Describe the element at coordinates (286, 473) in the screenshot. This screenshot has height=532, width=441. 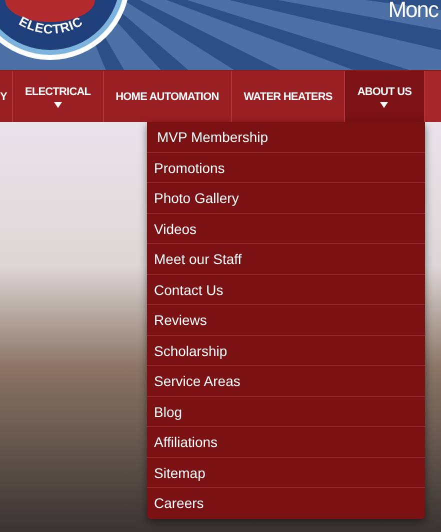
I see `menu-item: Sitemap` at that location.